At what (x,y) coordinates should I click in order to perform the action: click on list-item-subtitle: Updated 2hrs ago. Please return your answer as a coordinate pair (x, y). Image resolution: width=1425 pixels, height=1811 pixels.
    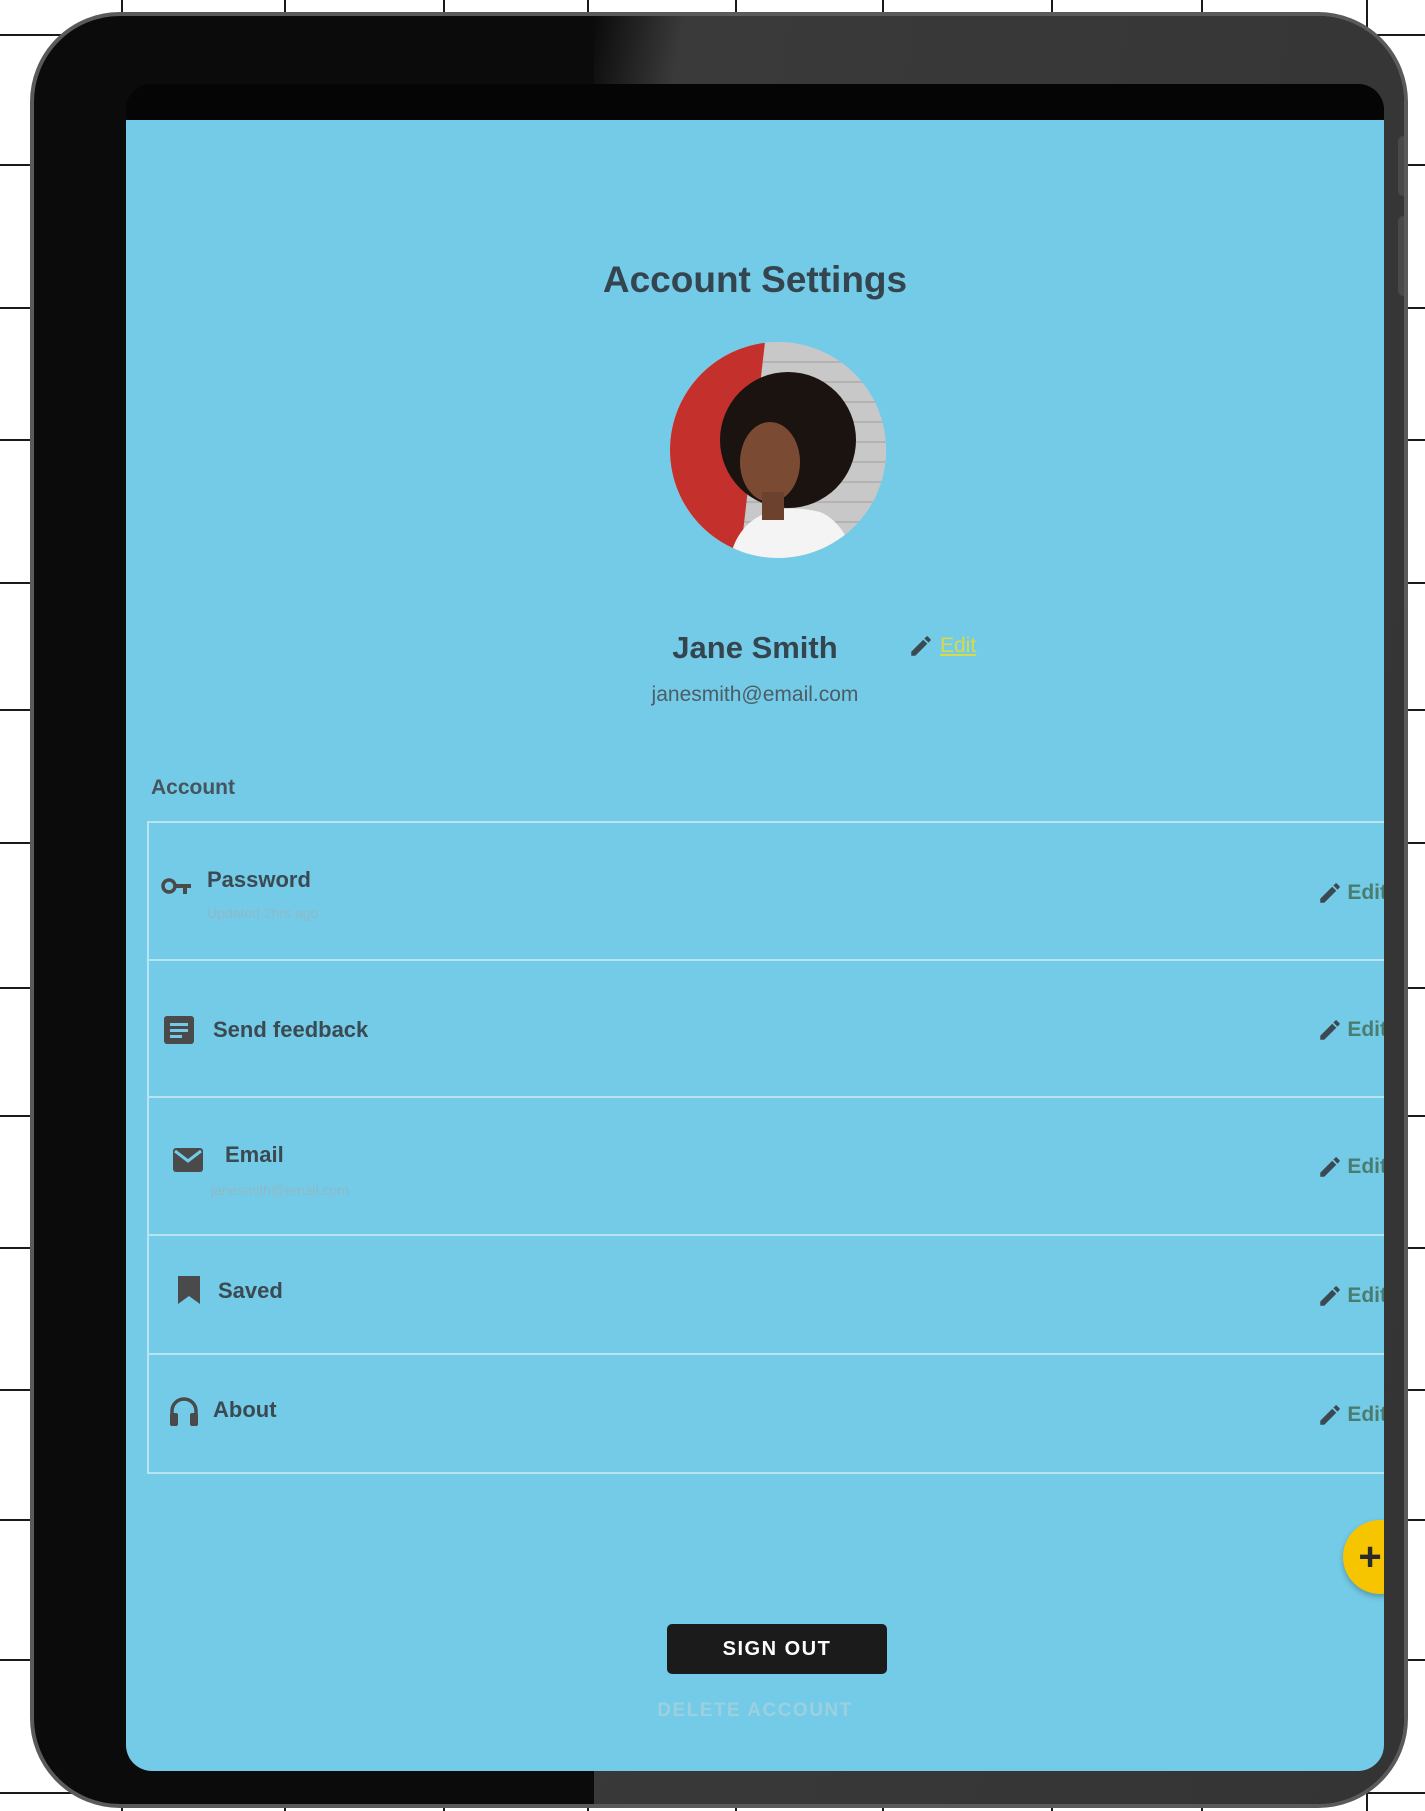
    Looking at the image, I should click on (263, 913).